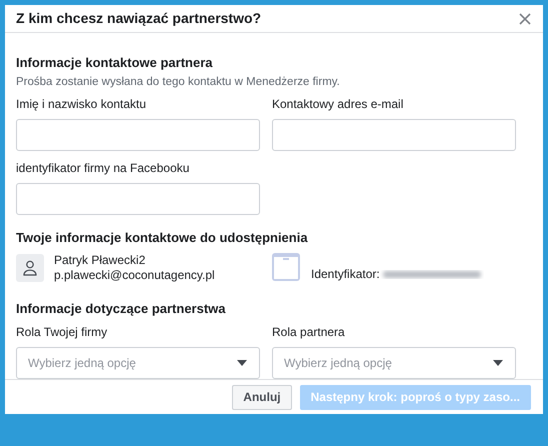 The image size is (548, 446). I want to click on contact-email: p.plawecki@coconutagency.pl, so click(134, 276).